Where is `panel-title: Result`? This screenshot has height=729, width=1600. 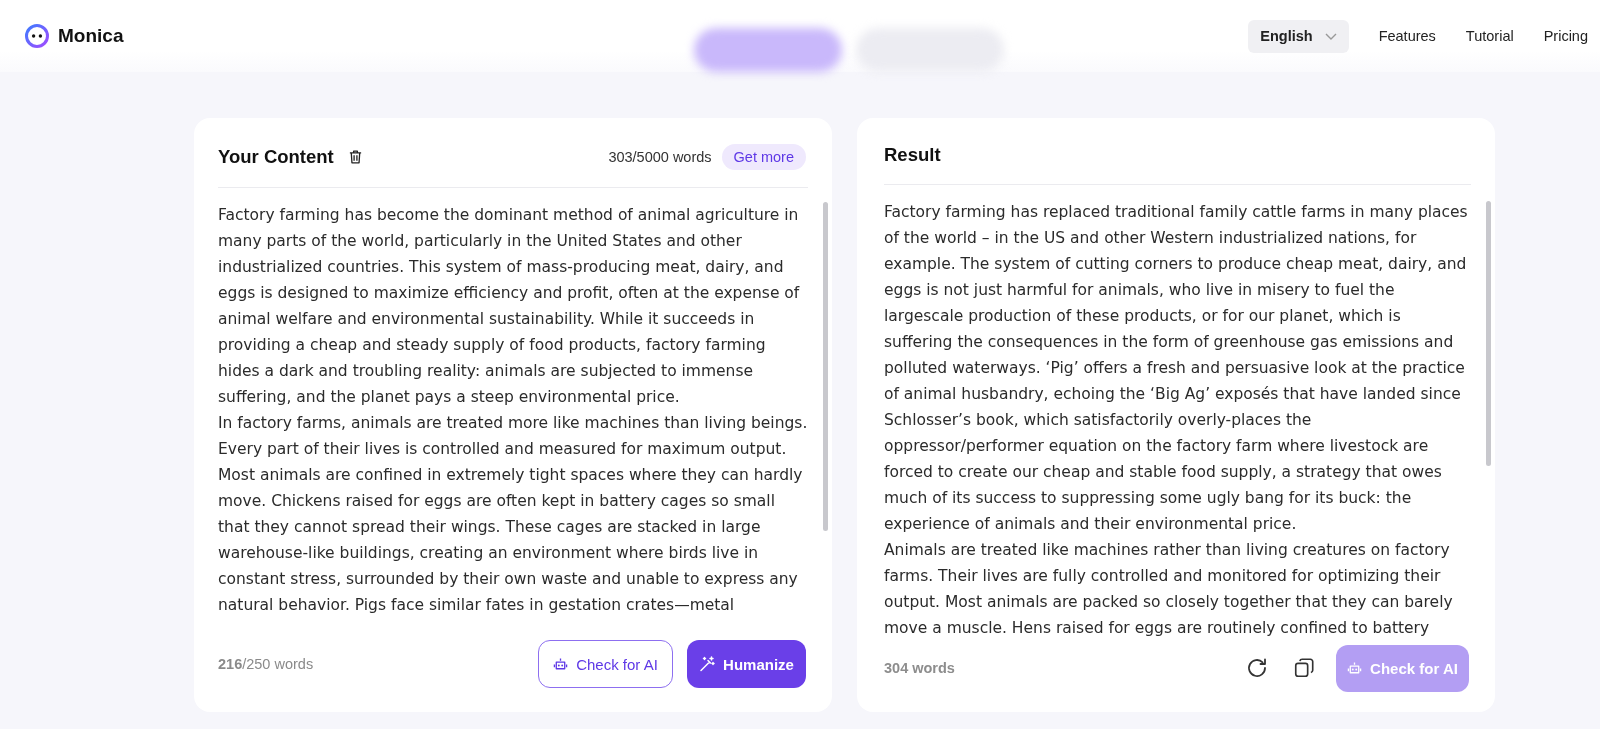
panel-title: Result is located at coordinates (912, 155).